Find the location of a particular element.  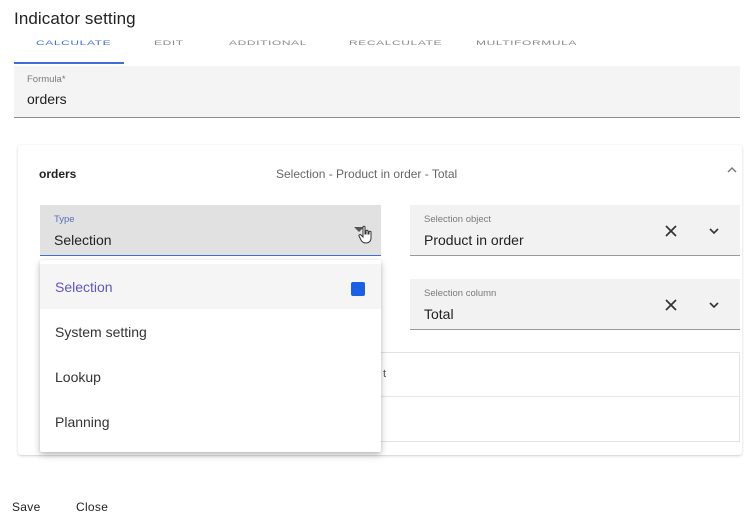

row-text-tail: t is located at coordinates (385, 374).